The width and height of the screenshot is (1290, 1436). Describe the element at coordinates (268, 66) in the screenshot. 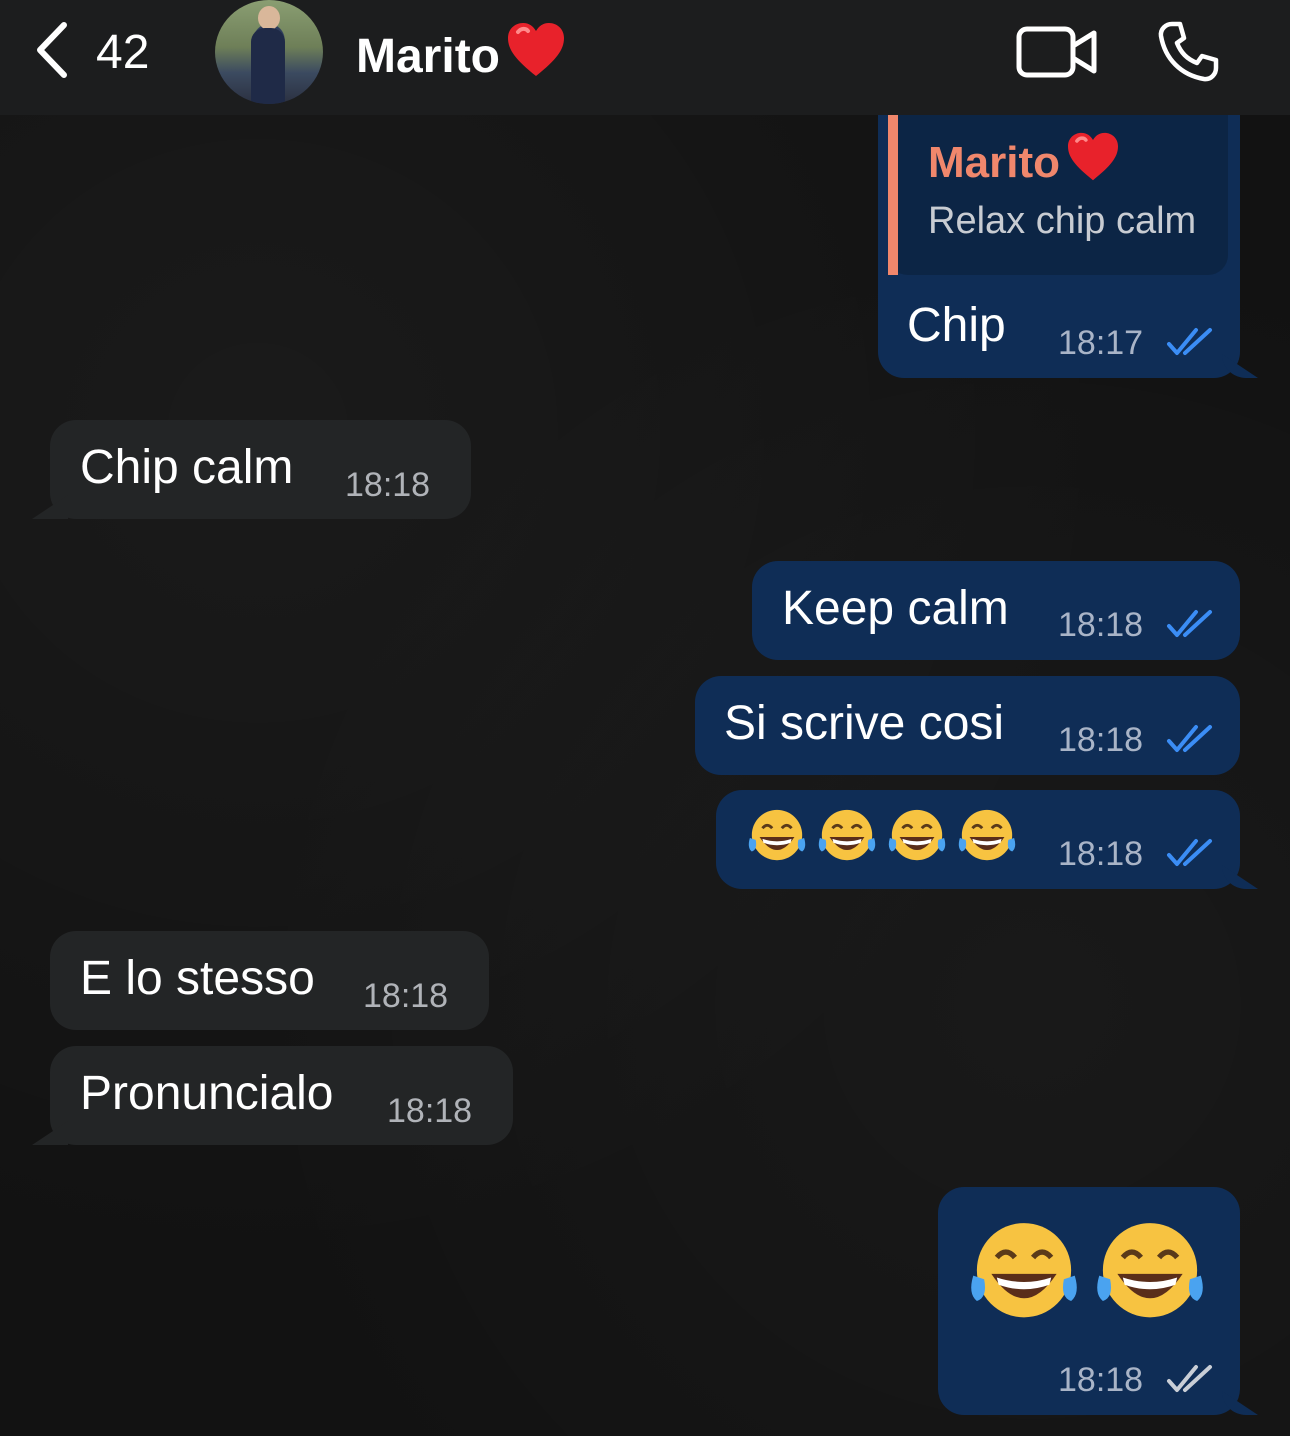

I see `avatar-body` at that location.